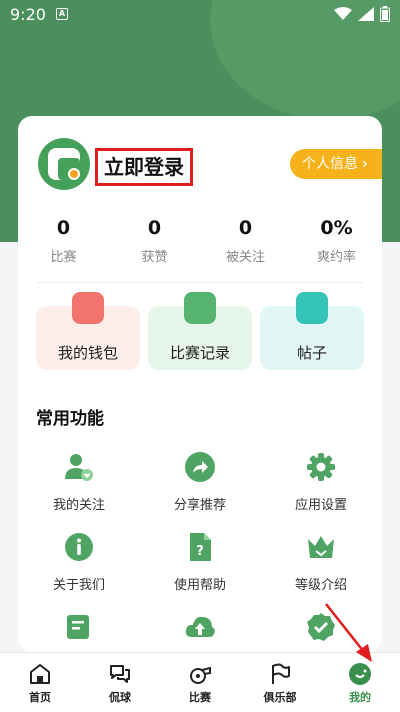  What do you see at coordinates (200, 282) in the screenshot?
I see `divider` at bounding box center [200, 282].